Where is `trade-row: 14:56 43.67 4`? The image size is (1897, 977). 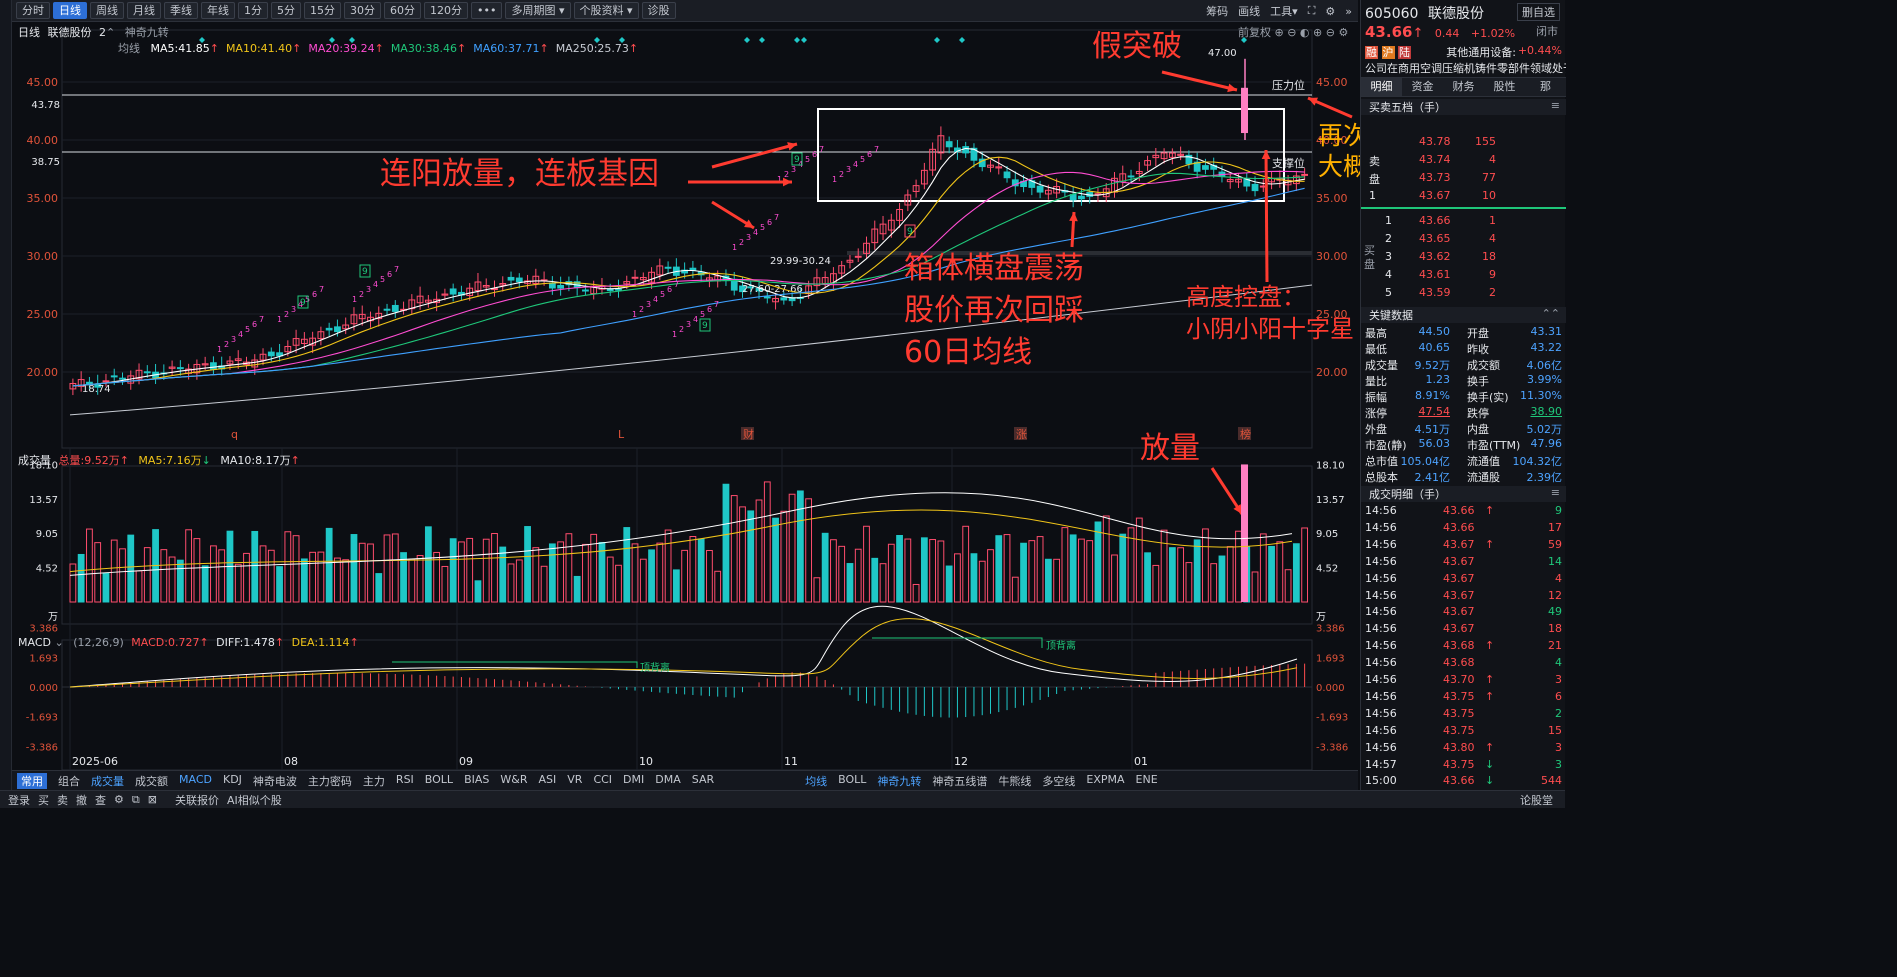 trade-row: 14:56 43.67 4 is located at coordinates (1463, 578).